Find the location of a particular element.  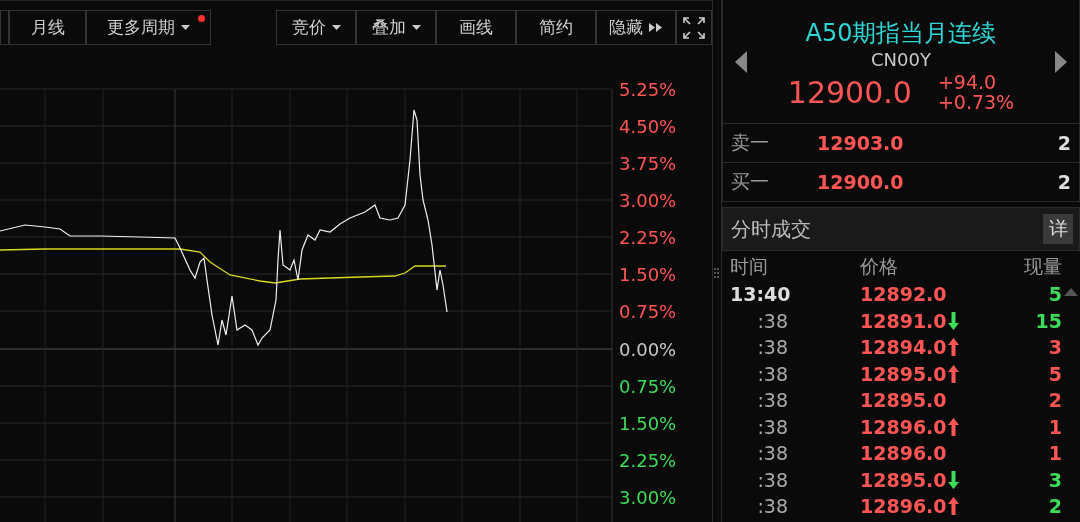

fullscreen-button is located at coordinates (694, 27).